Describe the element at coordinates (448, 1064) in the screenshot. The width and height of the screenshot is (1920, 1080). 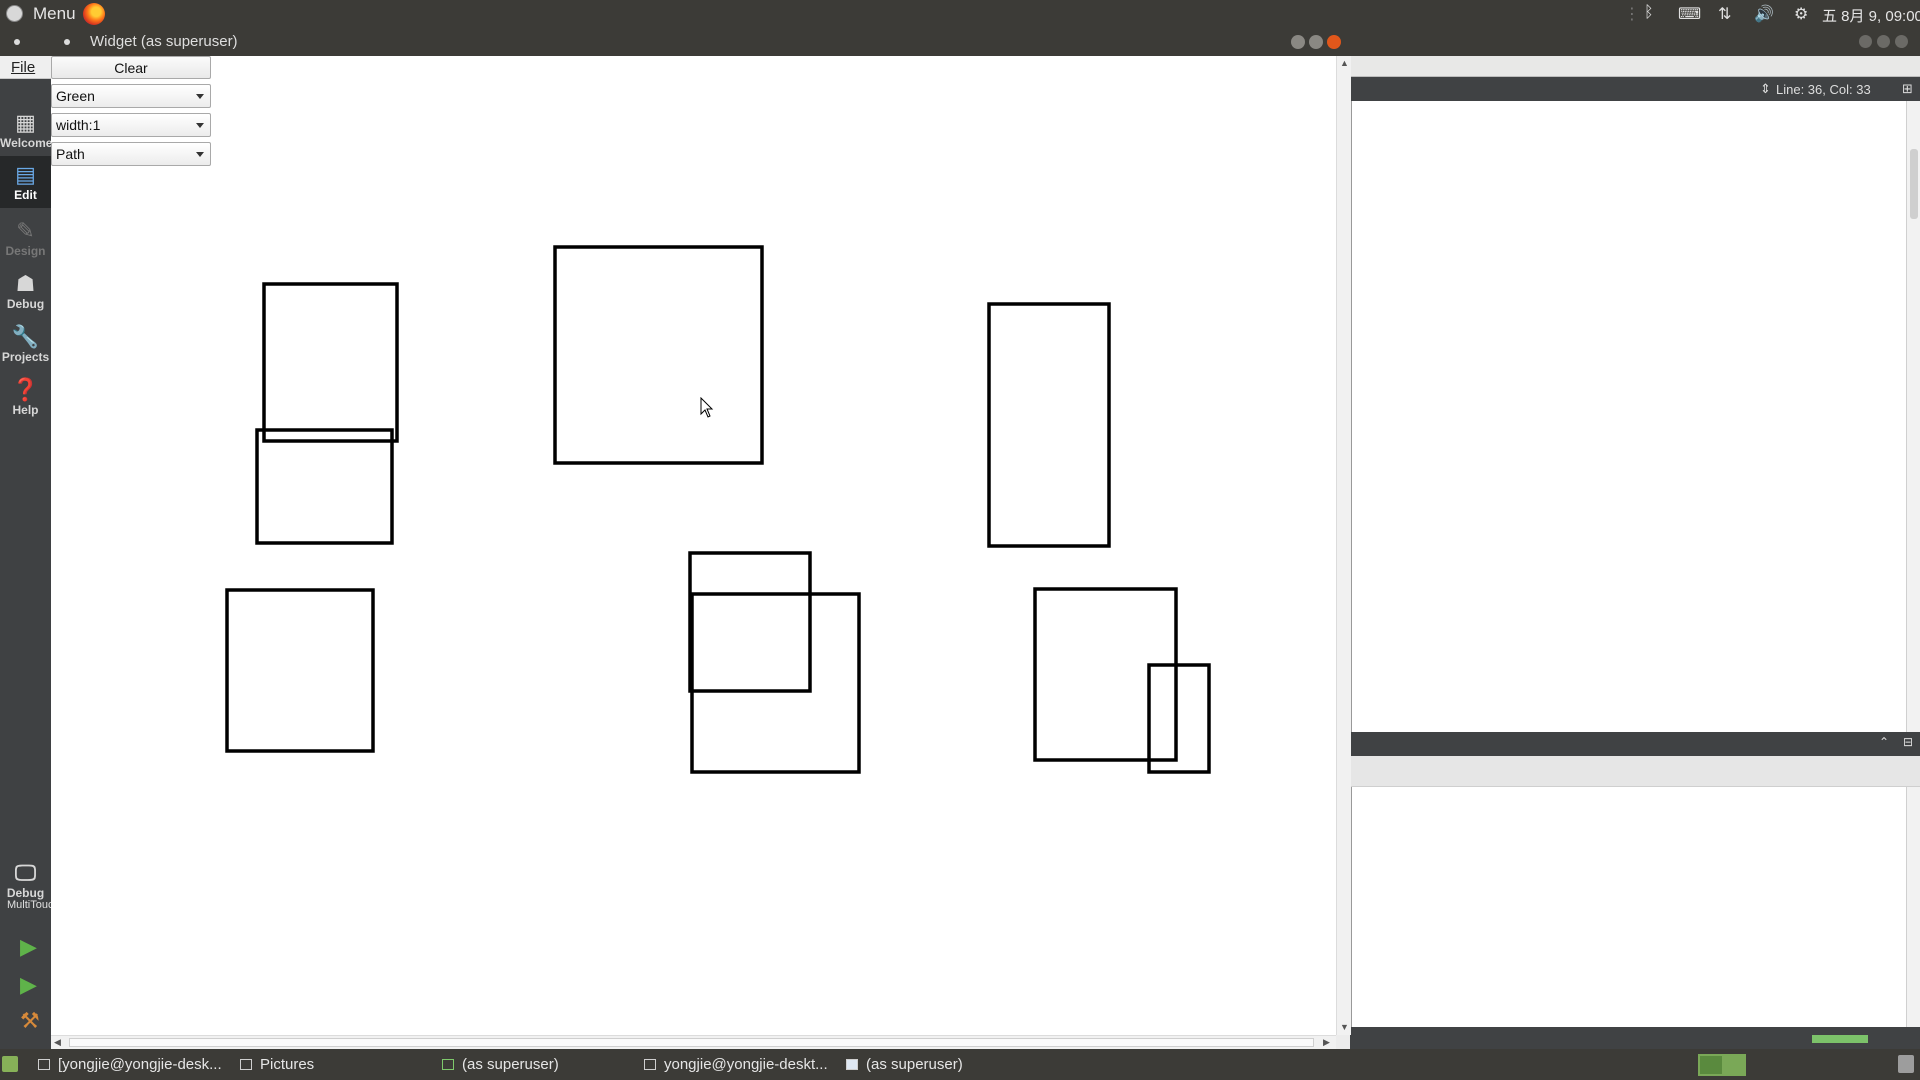
I see `qt-icon` at that location.